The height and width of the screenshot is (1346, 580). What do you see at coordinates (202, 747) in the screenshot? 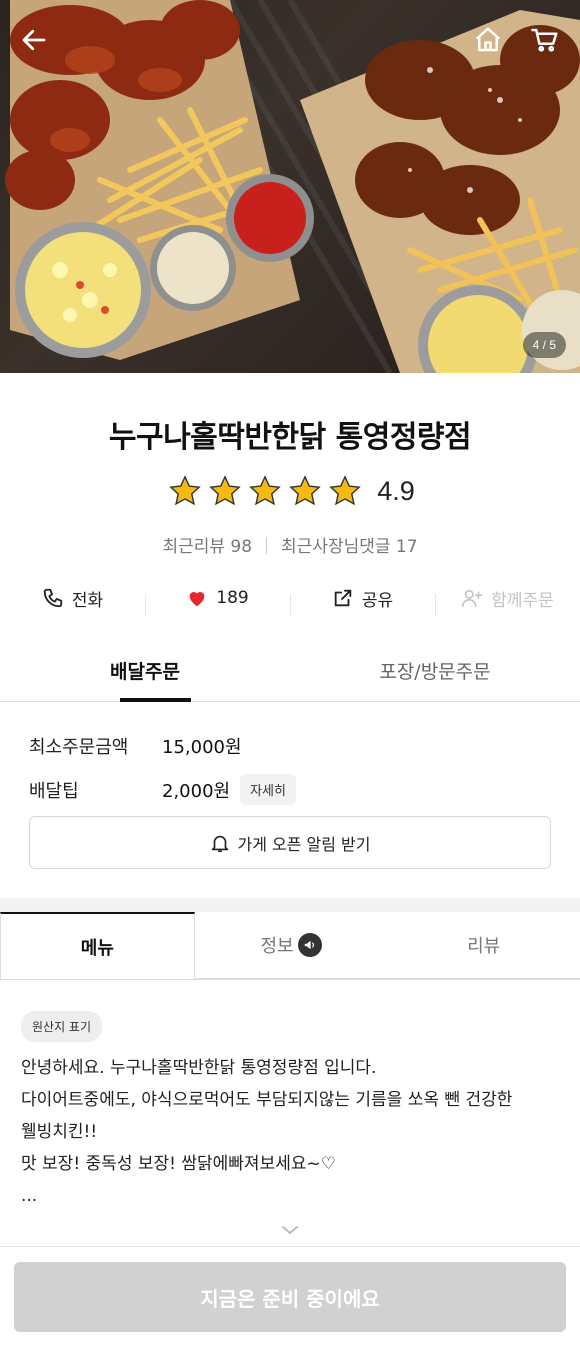
I see `min-order-value: 15,000원` at bounding box center [202, 747].